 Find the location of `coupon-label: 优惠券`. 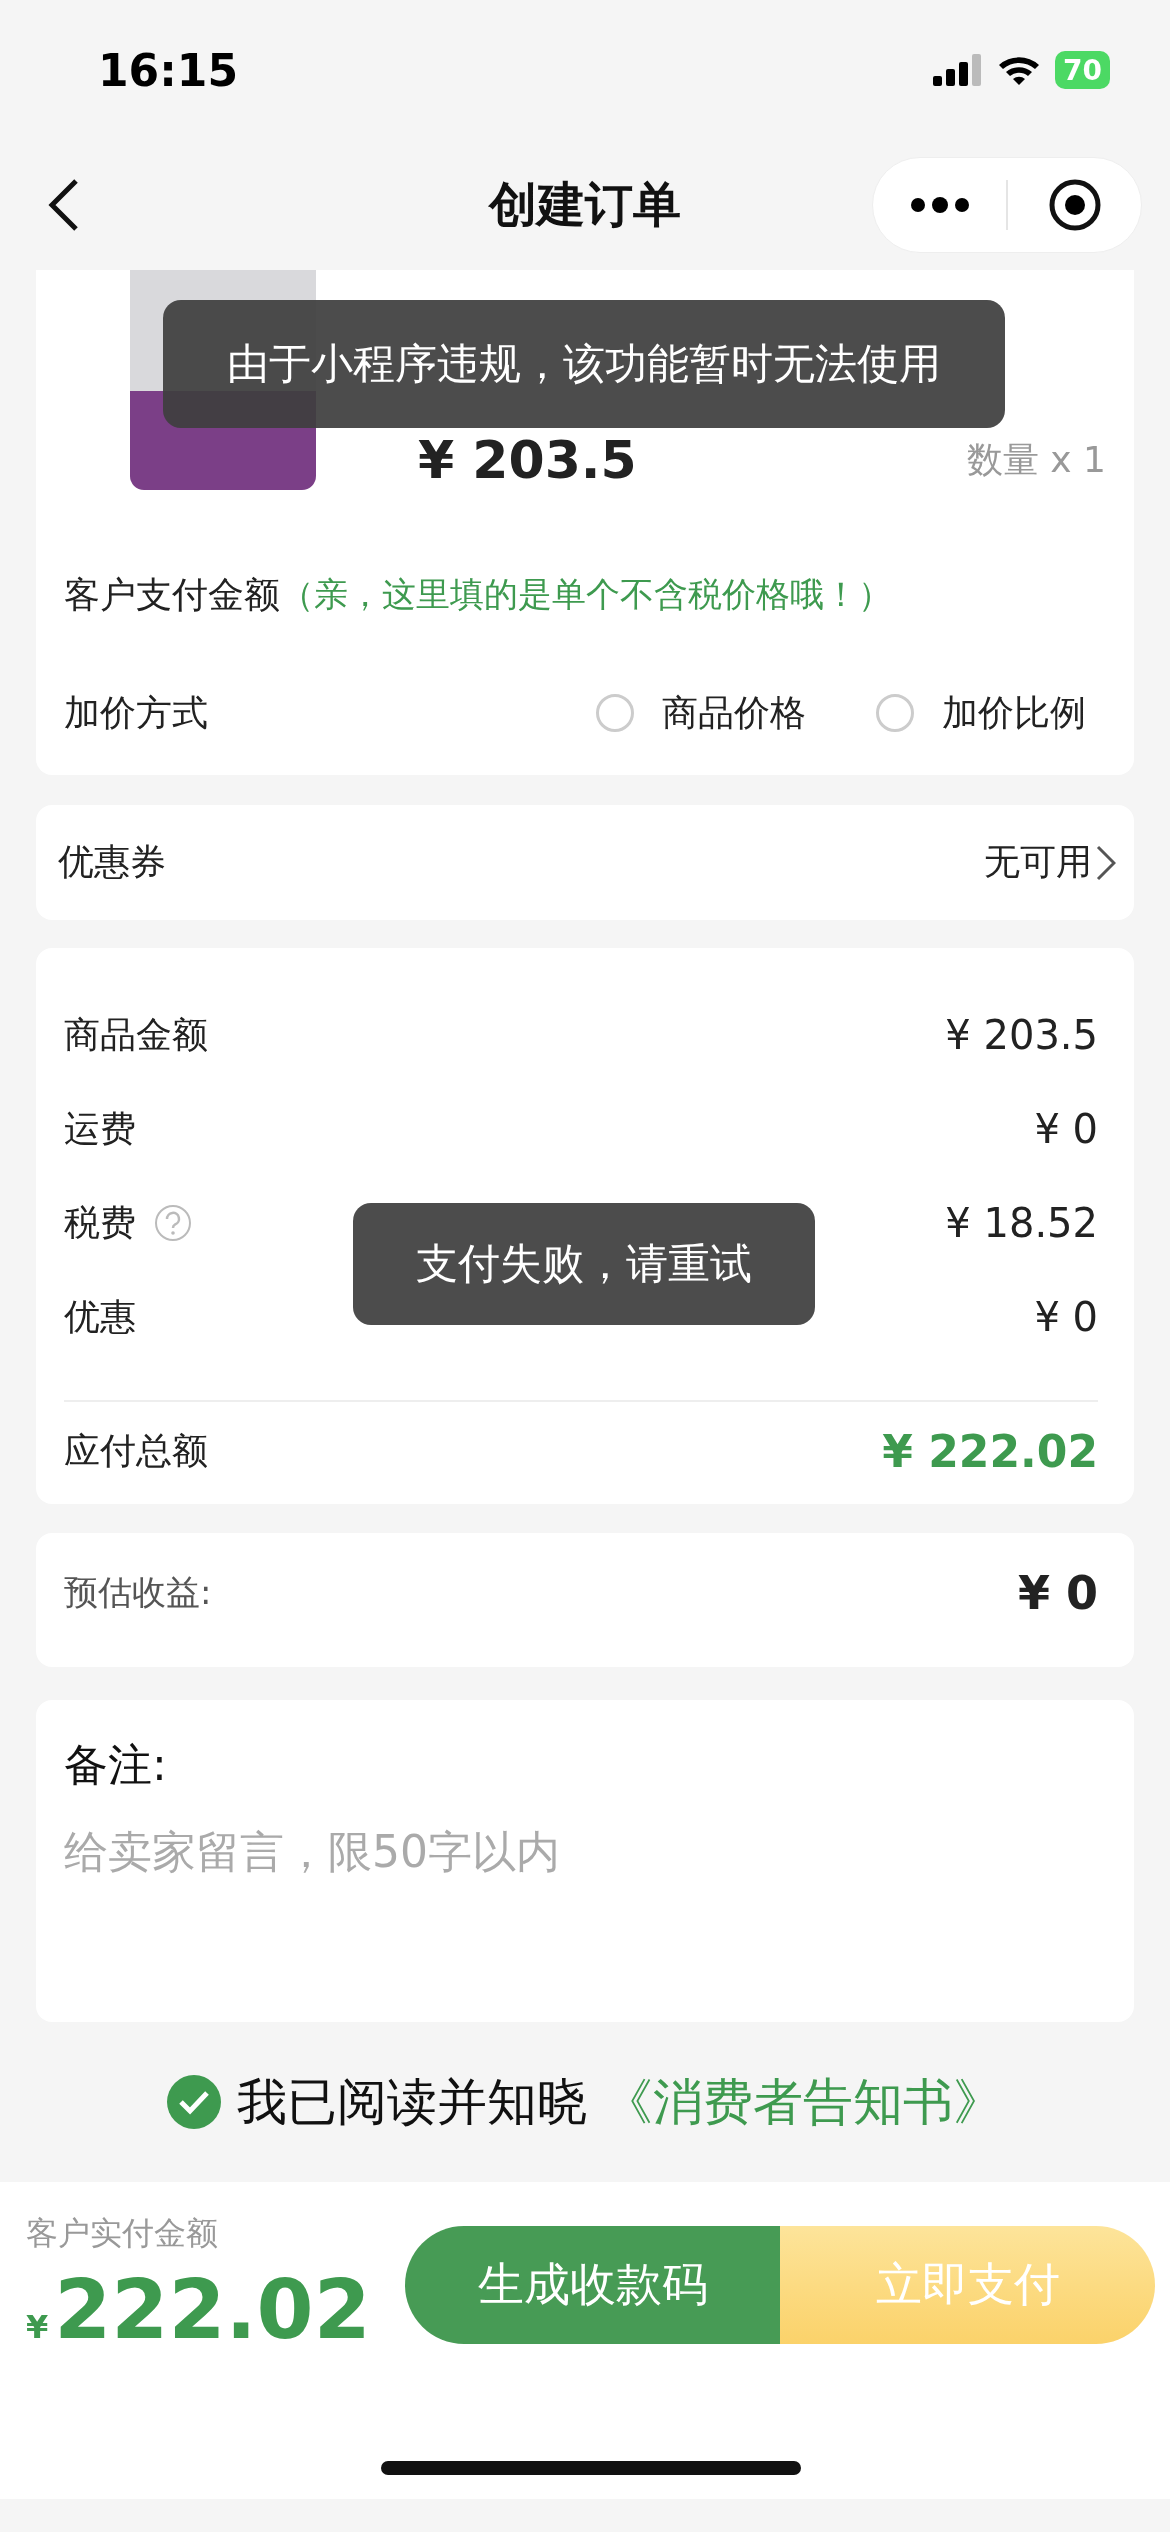

coupon-label: 优惠券 is located at coordinates (112, 862).